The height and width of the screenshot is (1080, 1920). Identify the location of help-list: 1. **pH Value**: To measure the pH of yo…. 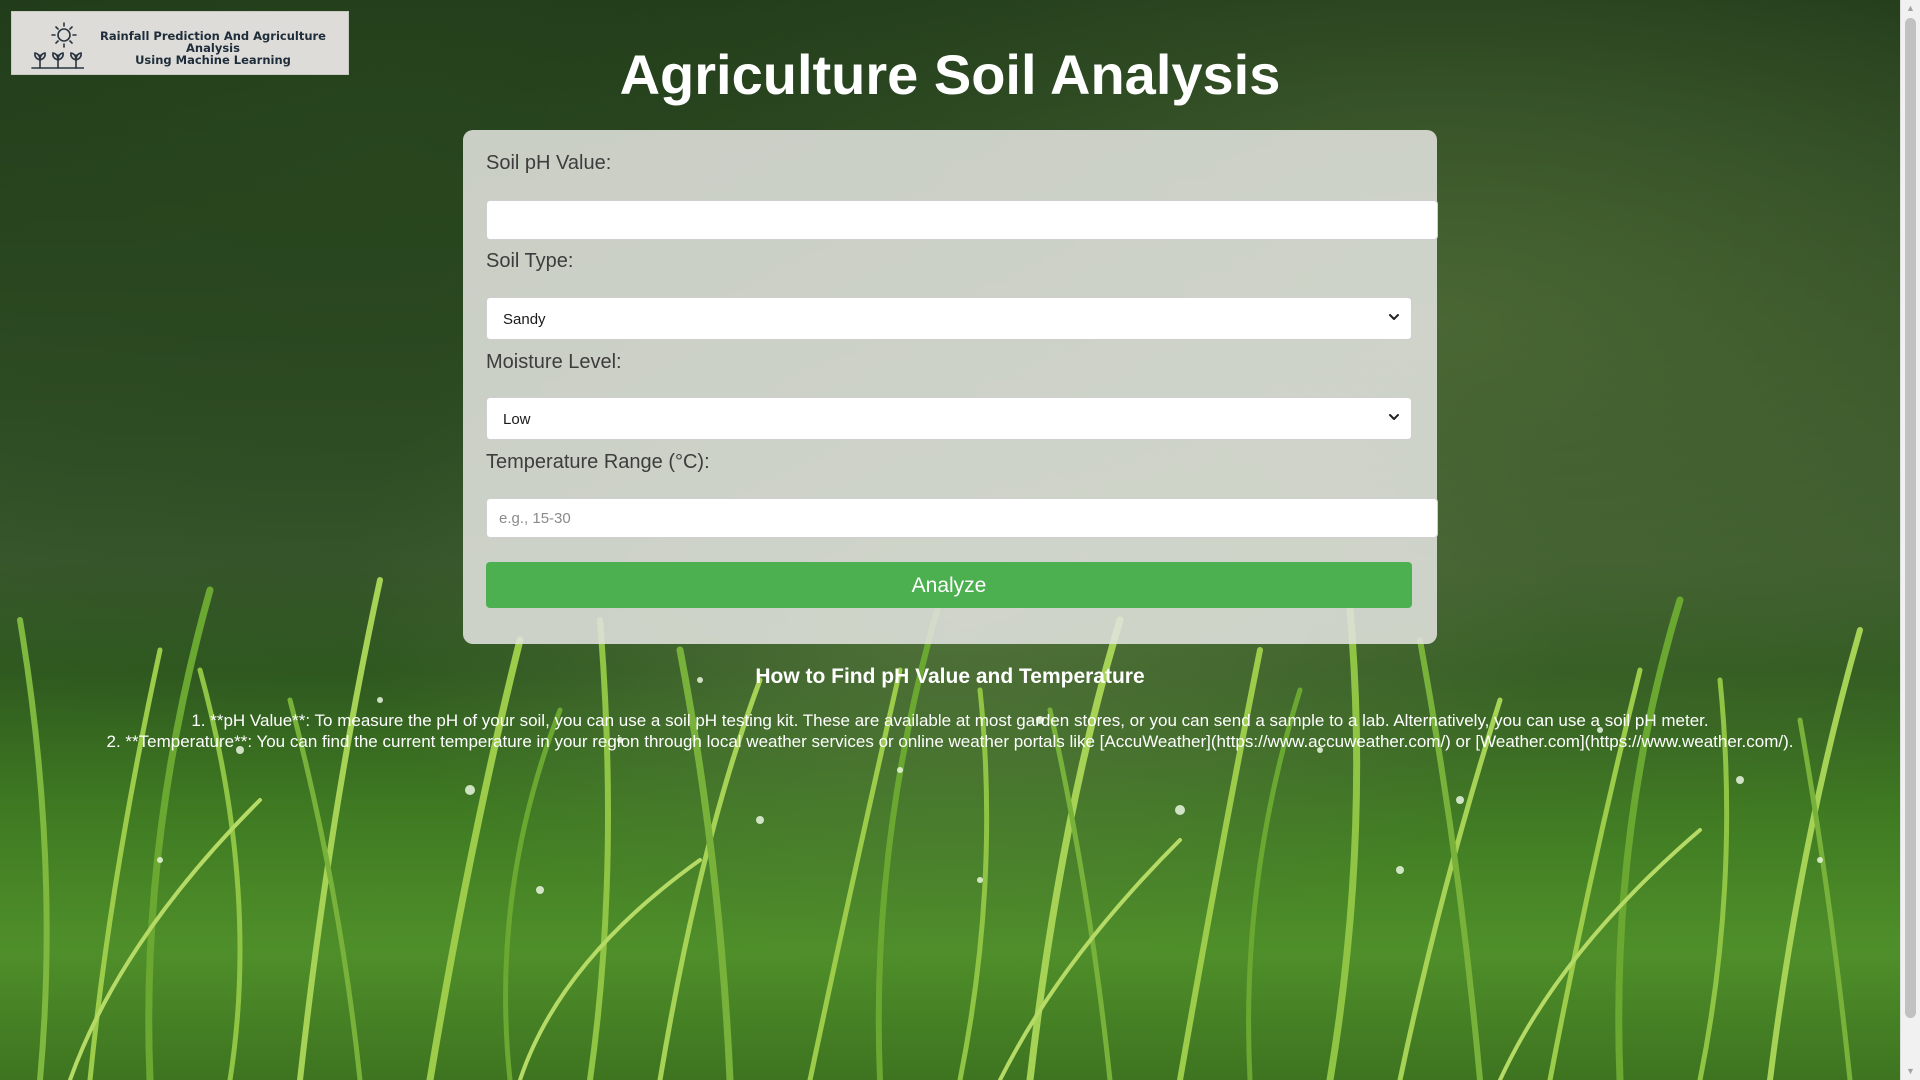
(950, 731).